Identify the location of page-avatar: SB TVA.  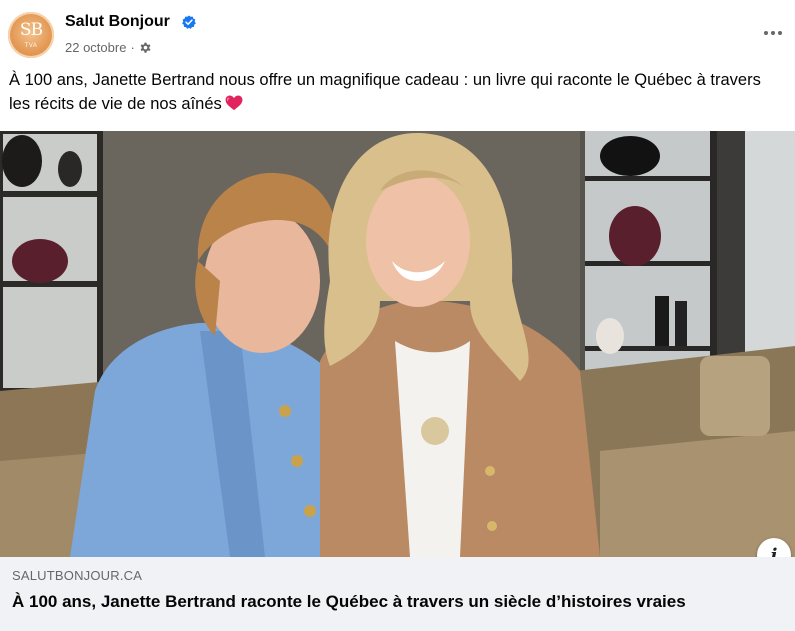
(31, 35).